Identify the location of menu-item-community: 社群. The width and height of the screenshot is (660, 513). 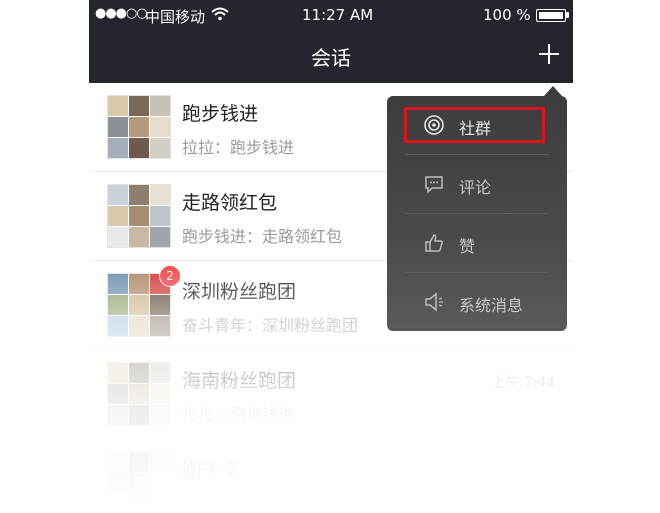
(477, 125).